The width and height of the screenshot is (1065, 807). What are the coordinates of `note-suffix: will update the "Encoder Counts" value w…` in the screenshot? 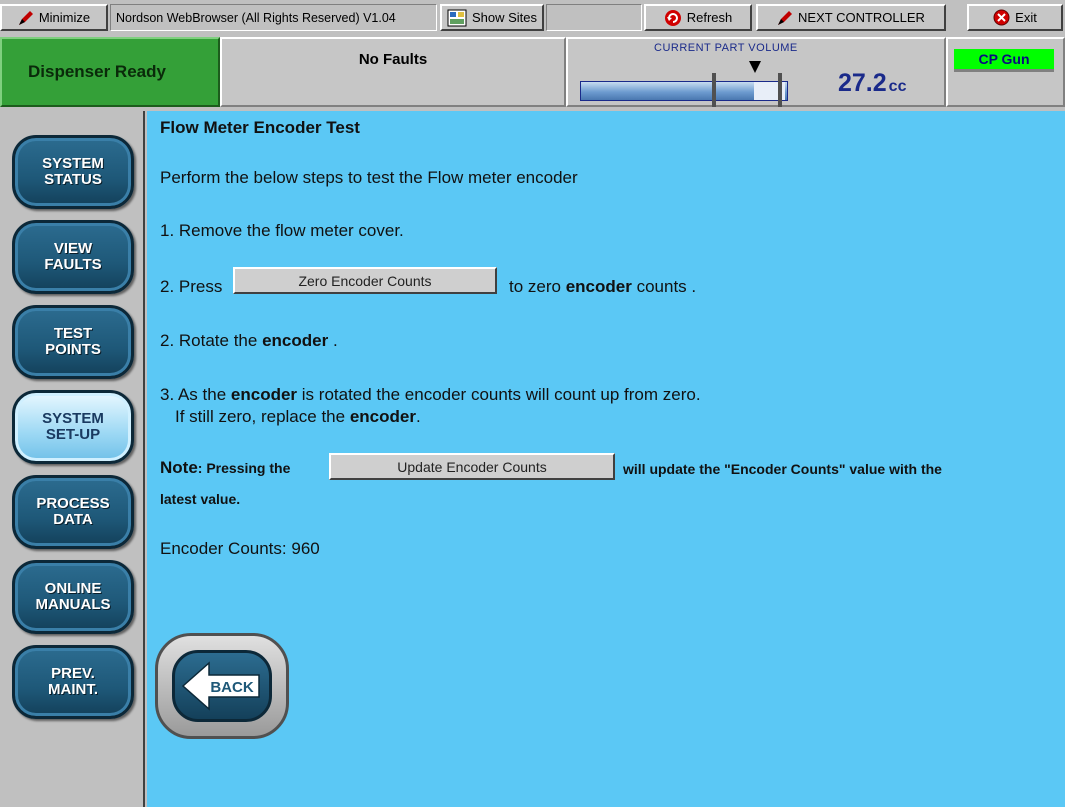 It's located at (782, 469).